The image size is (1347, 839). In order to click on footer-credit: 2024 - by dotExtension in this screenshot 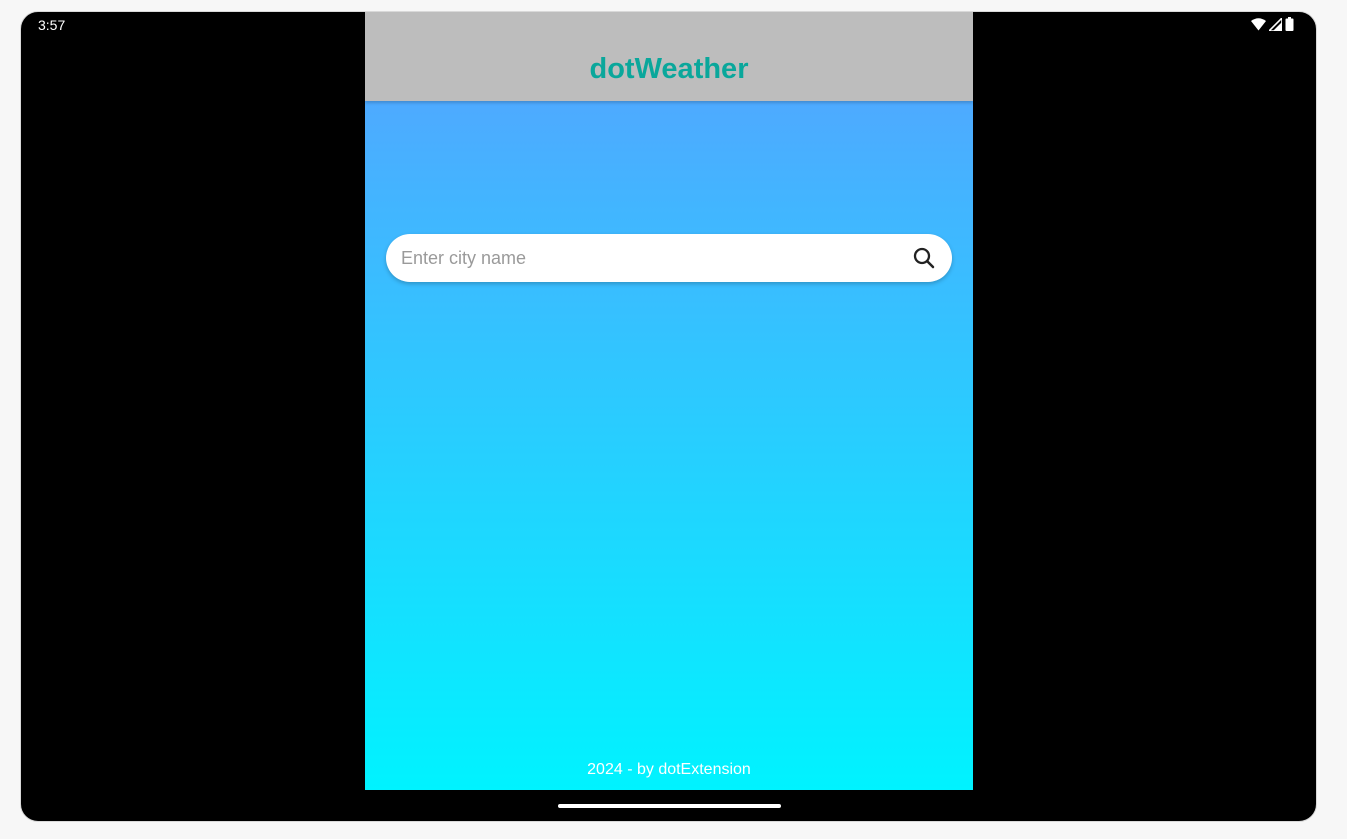, I will do `click(669, 769)`.